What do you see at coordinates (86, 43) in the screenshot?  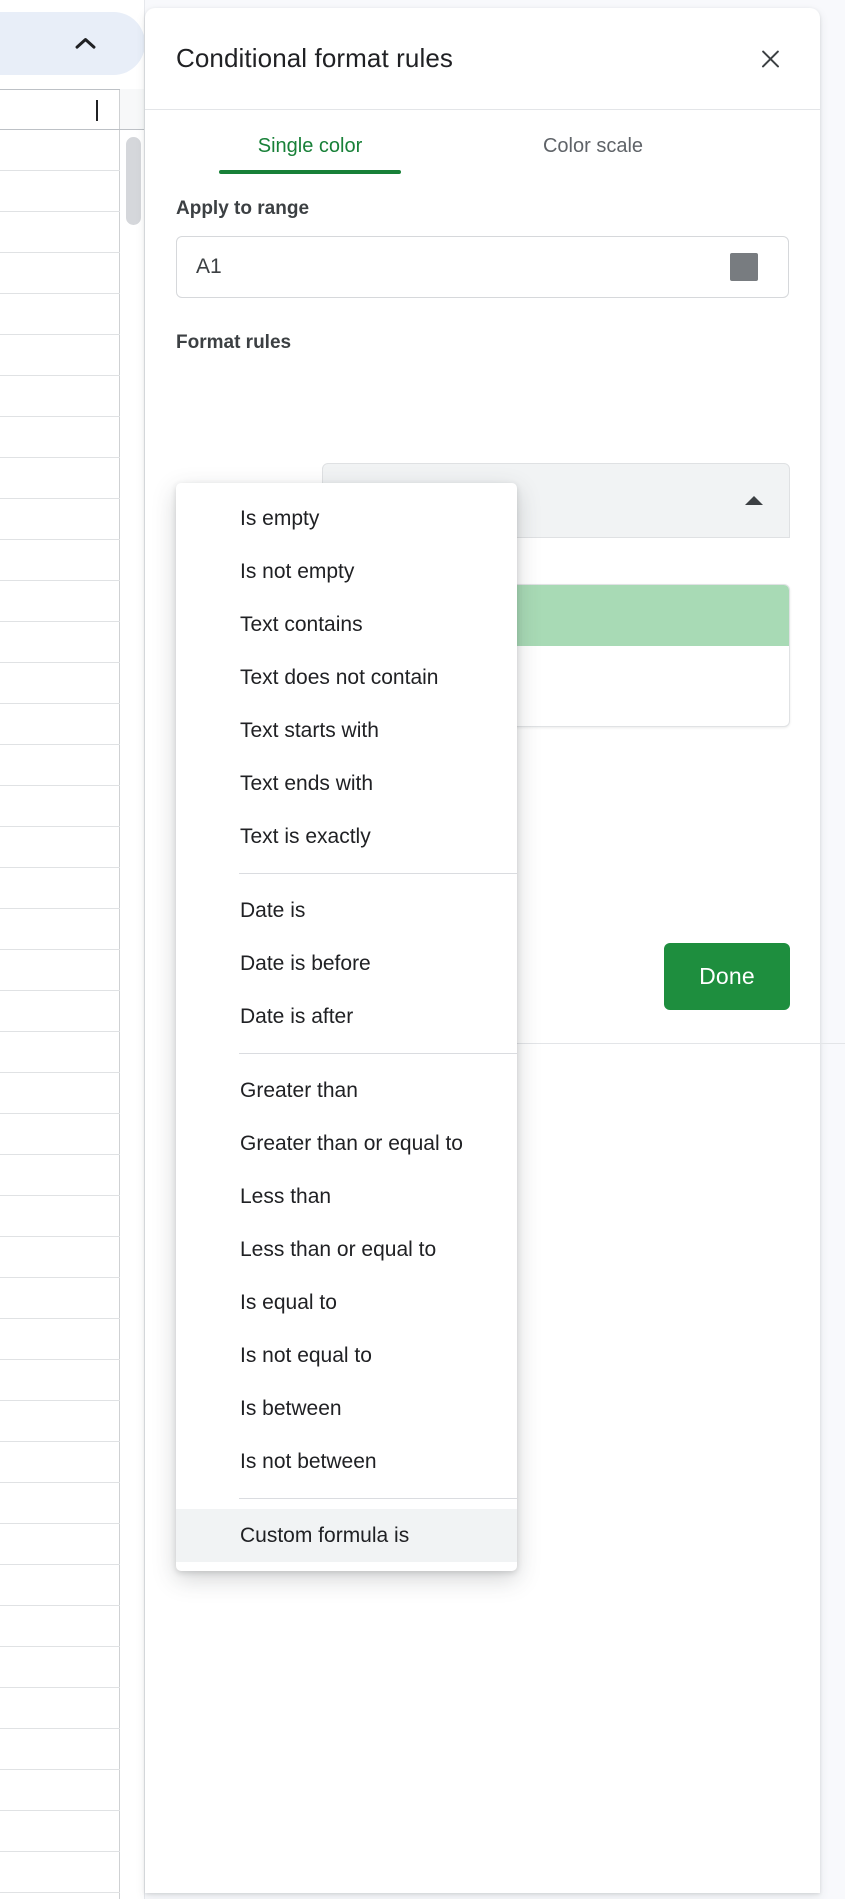 I see `chevron-up-icon` at bounding box center [86, 43].